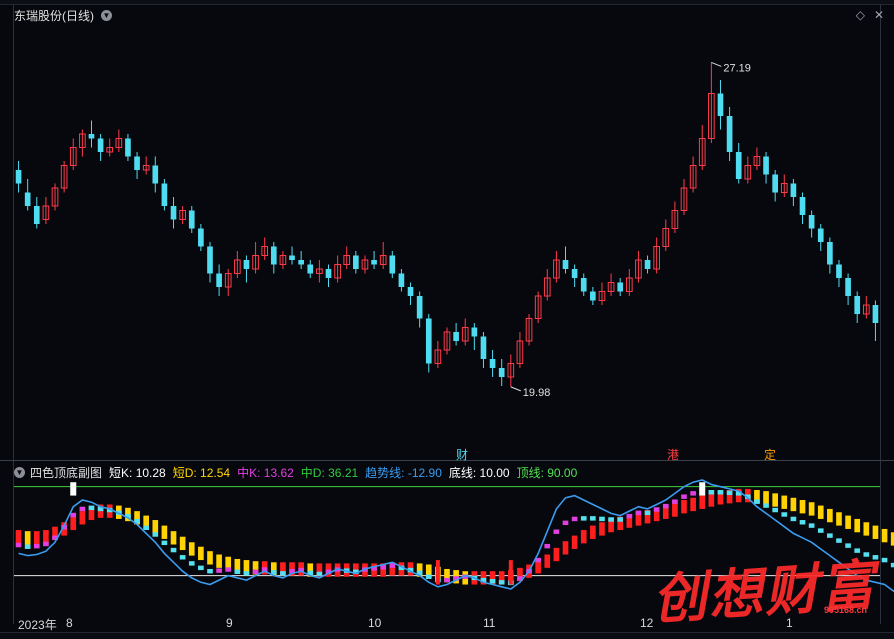  Describe the element at coordinates (462, 454) in the screenshot. I see `event-marker-earnings: 财` at that location.